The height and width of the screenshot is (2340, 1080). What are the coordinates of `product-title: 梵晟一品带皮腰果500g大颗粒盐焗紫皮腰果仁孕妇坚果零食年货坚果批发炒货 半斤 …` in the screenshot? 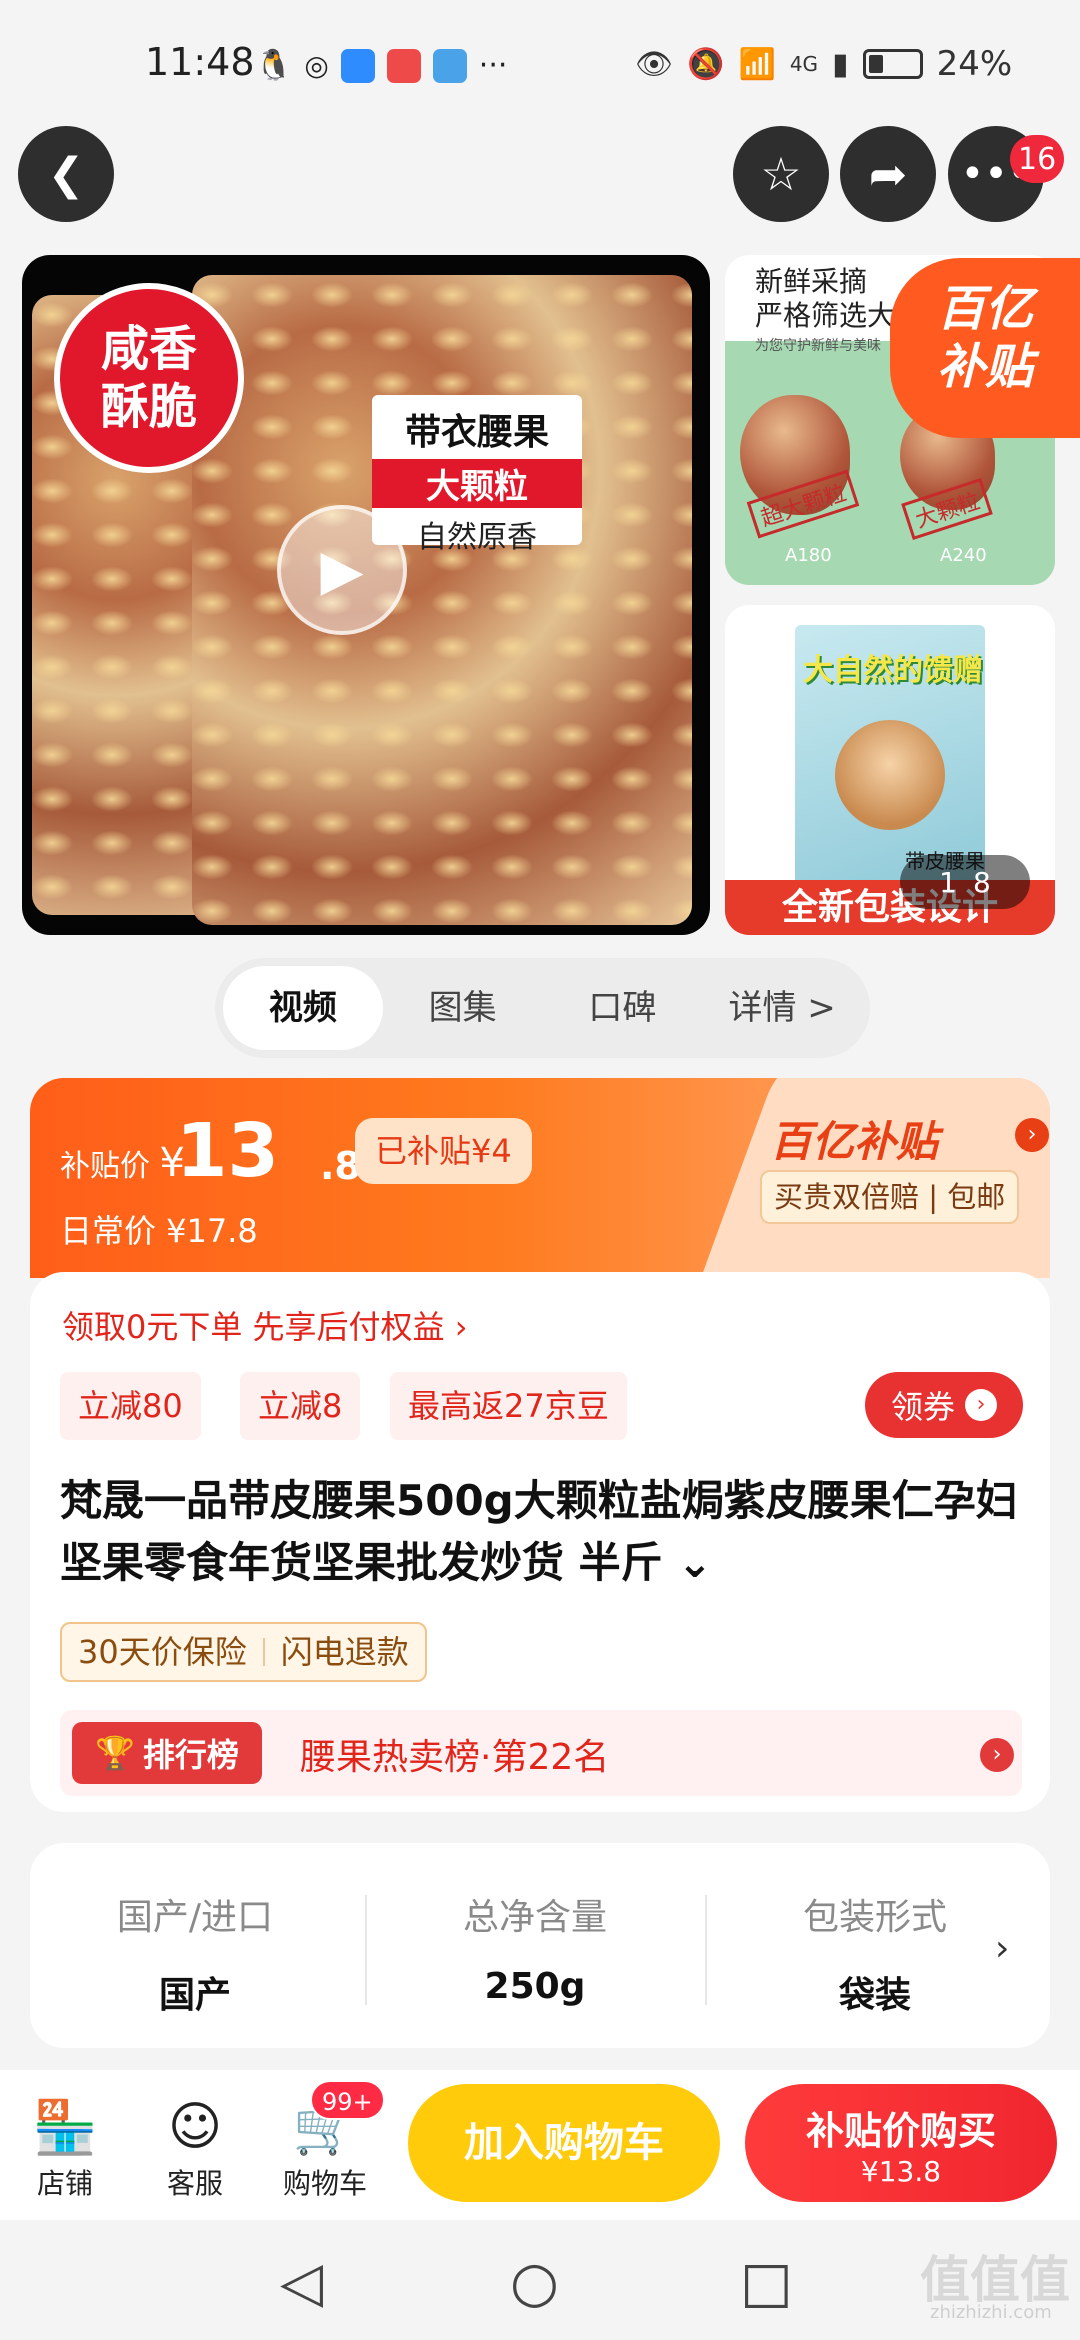 It's located at (547, 1532).